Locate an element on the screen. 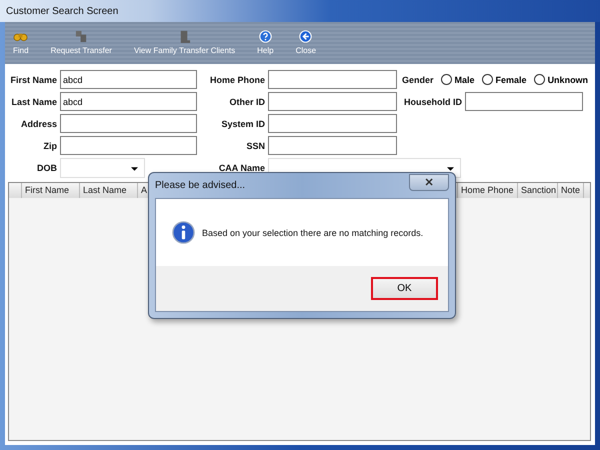 The height and width of the screenshot is (450, 600). documents-icon is located at coordinates (81, 36).